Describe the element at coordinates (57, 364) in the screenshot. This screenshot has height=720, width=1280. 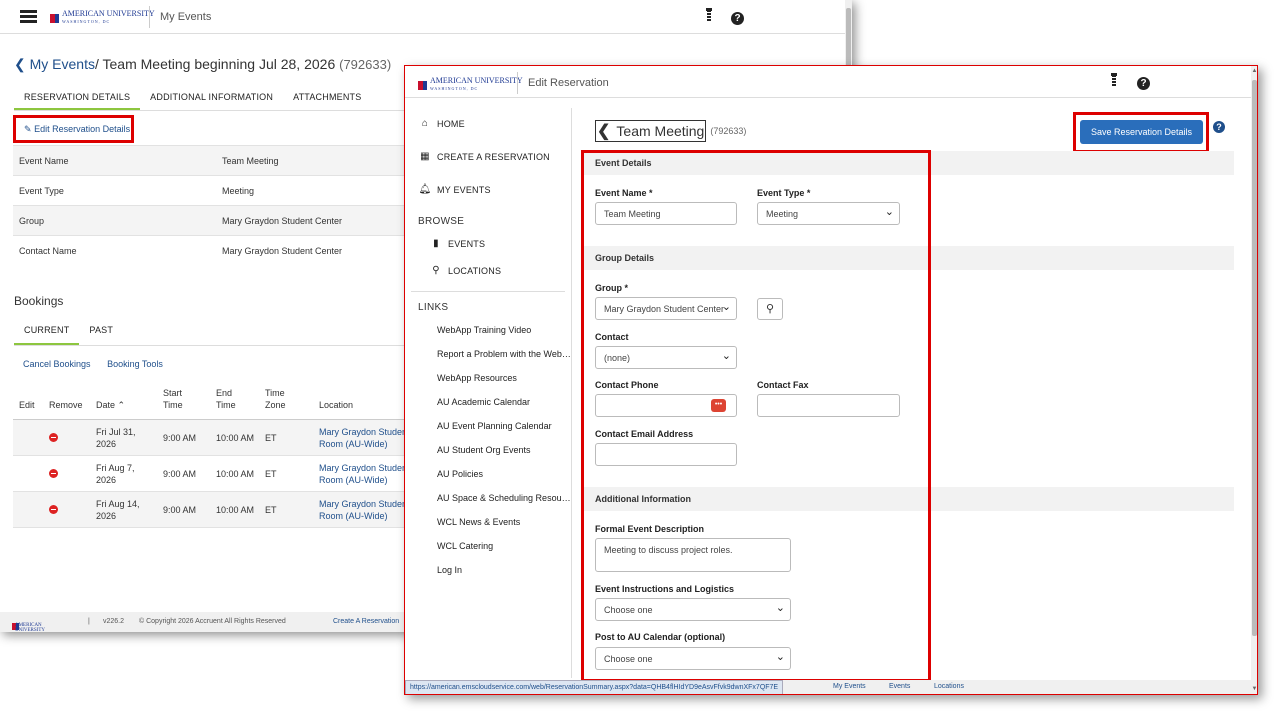
I see `cancel-bookings-link: Cancel Bookings` at that location.